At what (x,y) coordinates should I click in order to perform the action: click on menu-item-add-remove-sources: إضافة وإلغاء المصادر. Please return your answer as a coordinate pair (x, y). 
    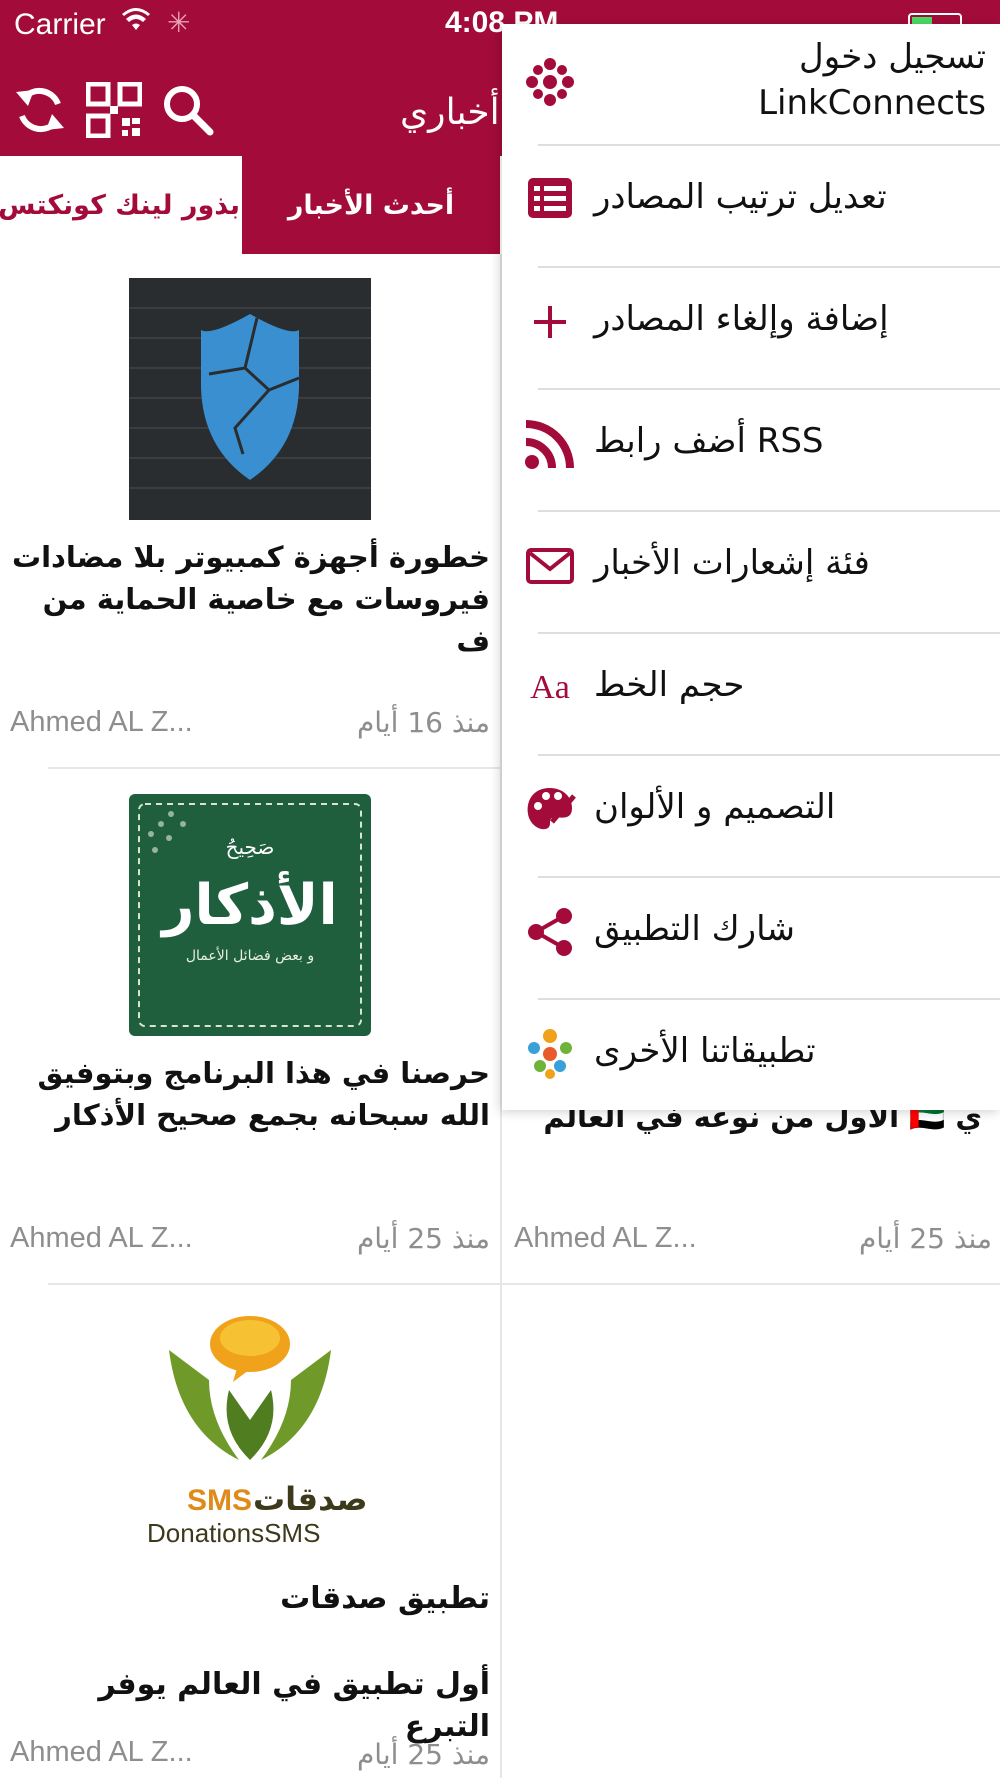
    Looking at the image, I should click on (751, 328).